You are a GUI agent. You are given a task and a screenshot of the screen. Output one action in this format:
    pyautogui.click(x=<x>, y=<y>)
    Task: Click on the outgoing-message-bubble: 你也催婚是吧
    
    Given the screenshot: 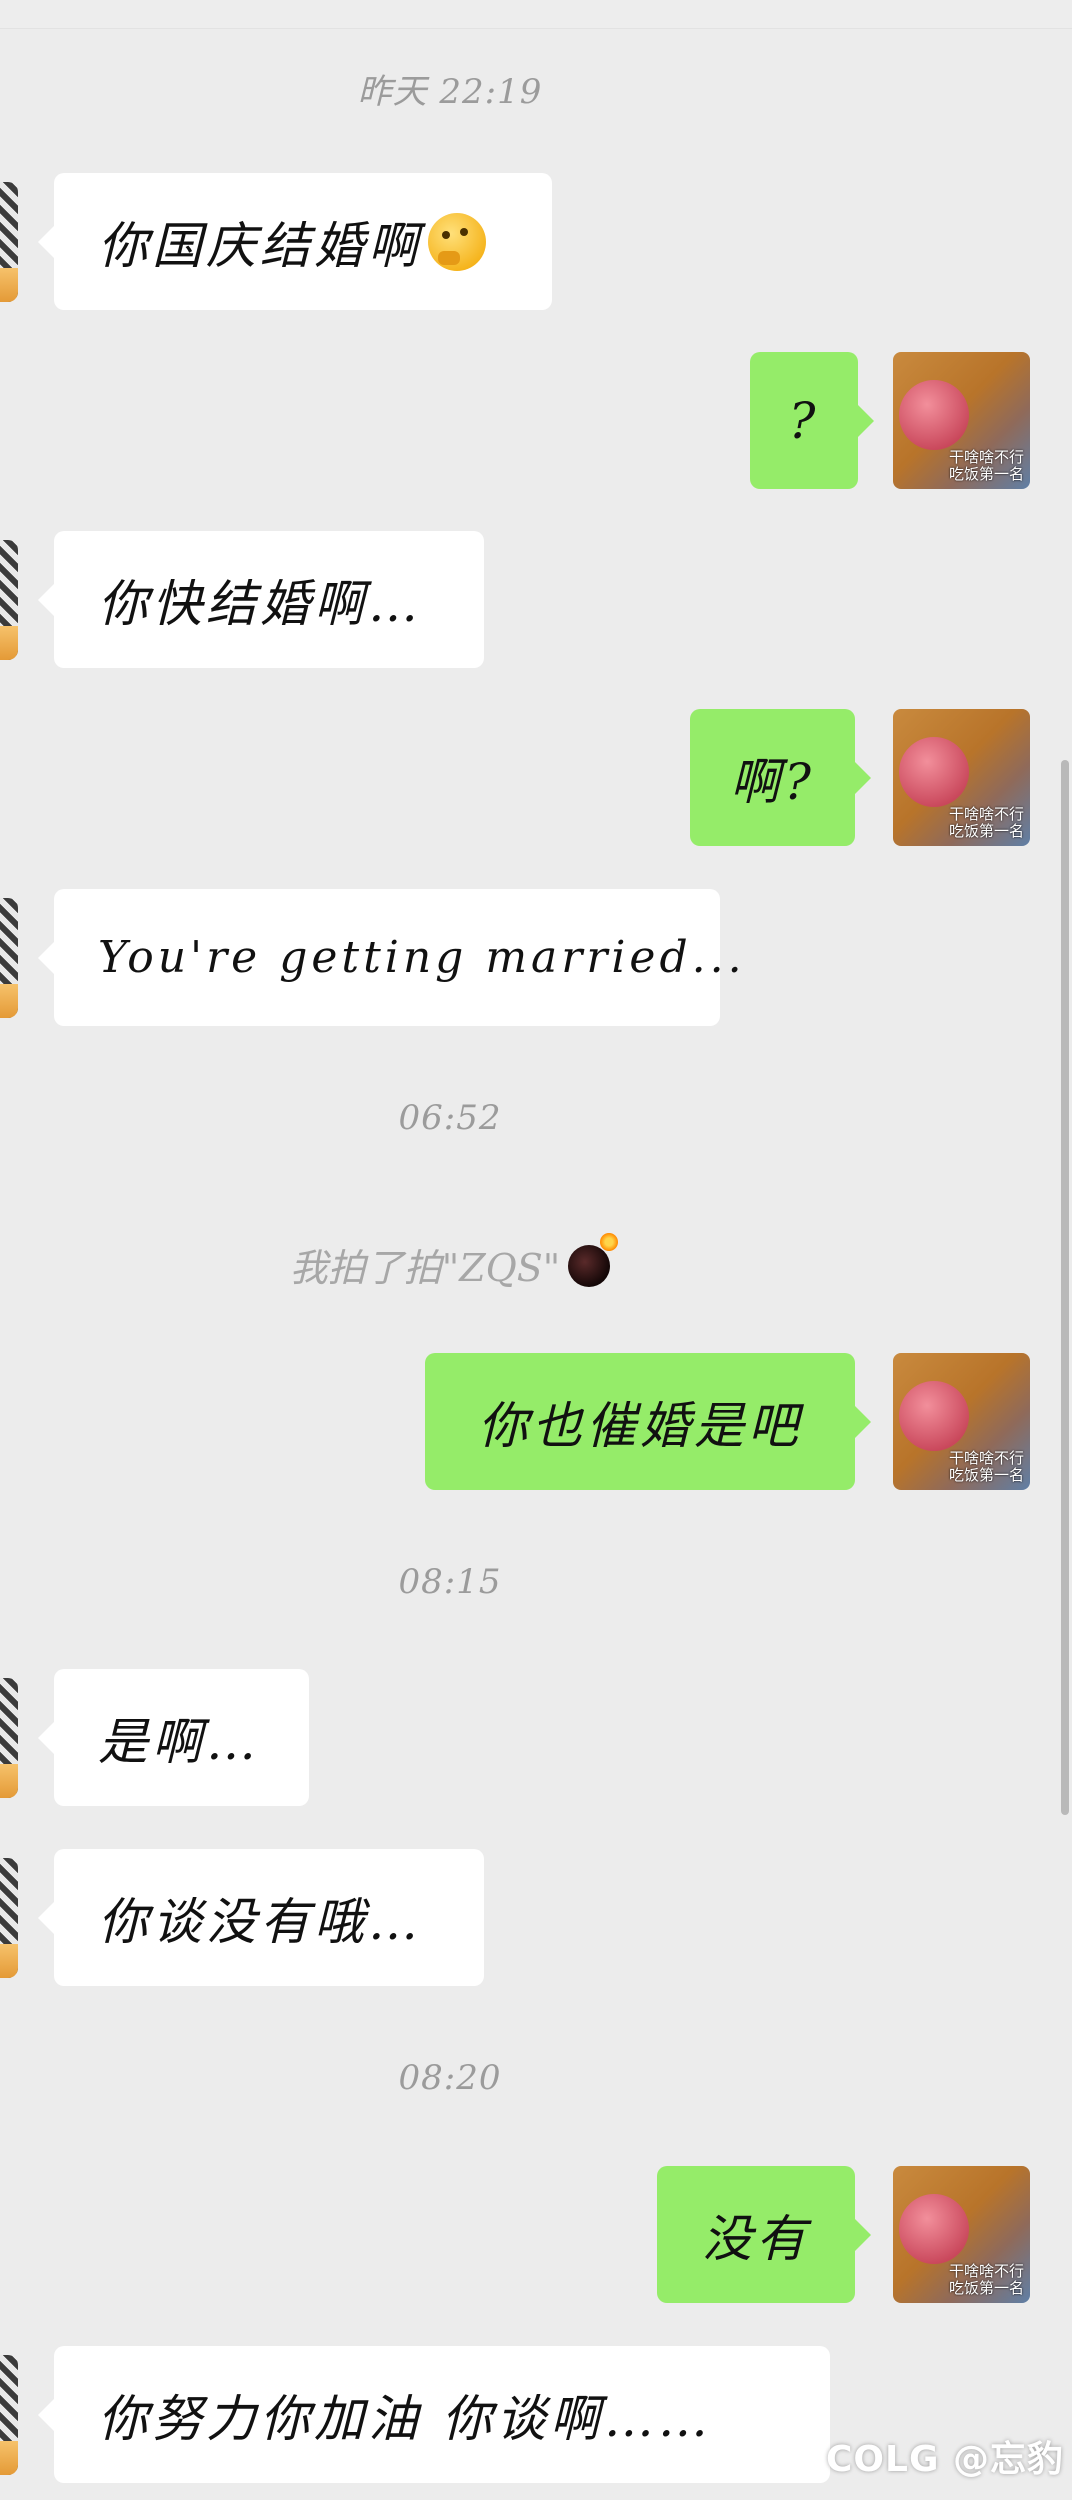 What is the action you would take?
    pyautogui.click(x=648, y=1421)
    